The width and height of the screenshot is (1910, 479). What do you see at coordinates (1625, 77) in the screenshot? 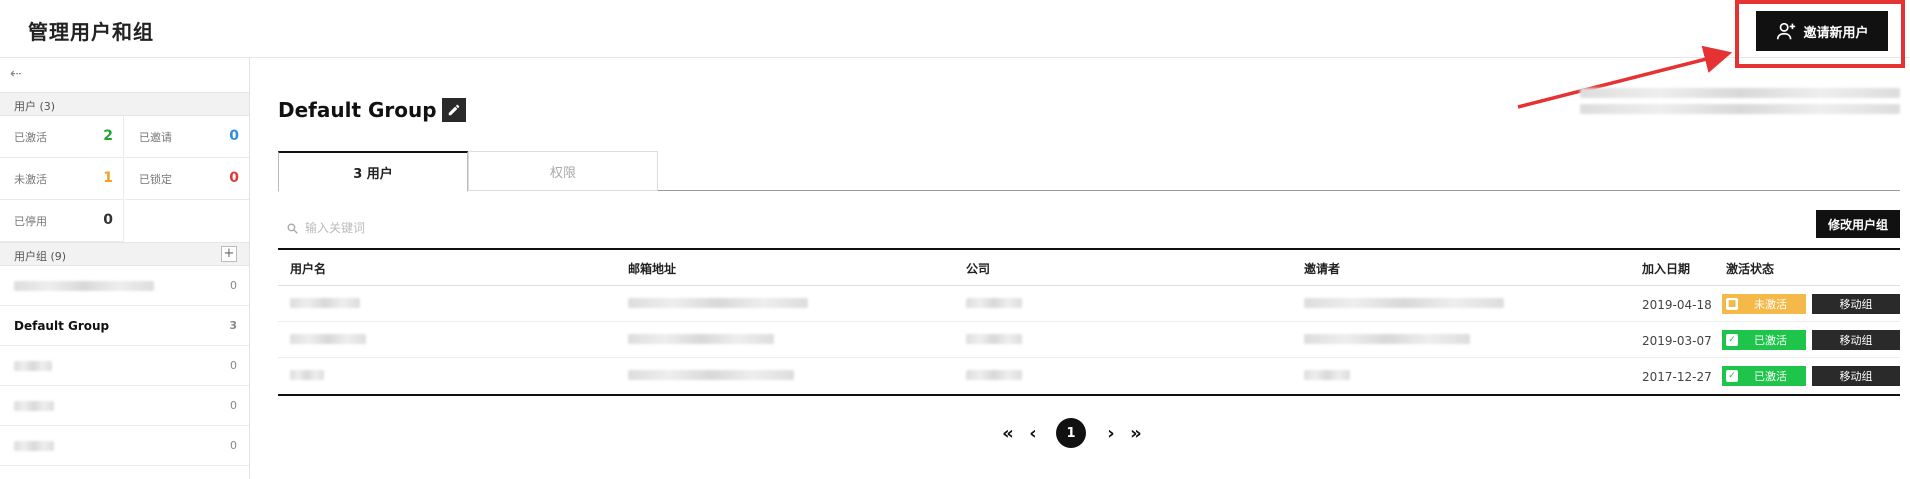
I see `annotation-arrow` at bounding box center [1625, 77].